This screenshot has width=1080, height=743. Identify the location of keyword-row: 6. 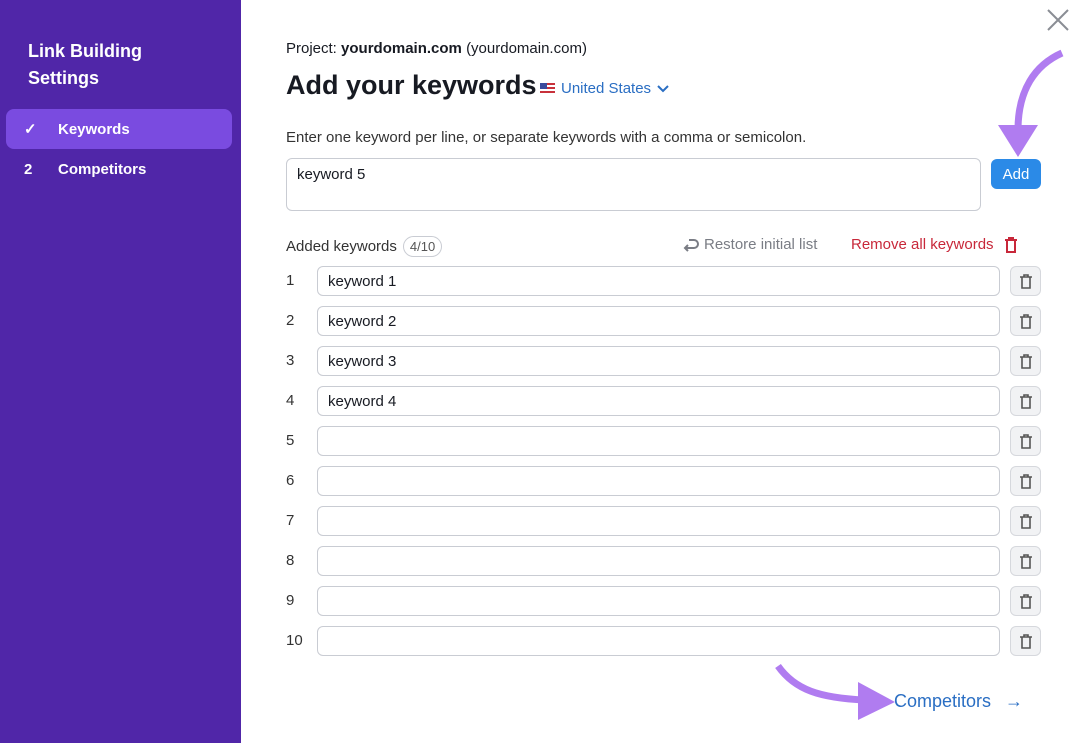
(664, 482).